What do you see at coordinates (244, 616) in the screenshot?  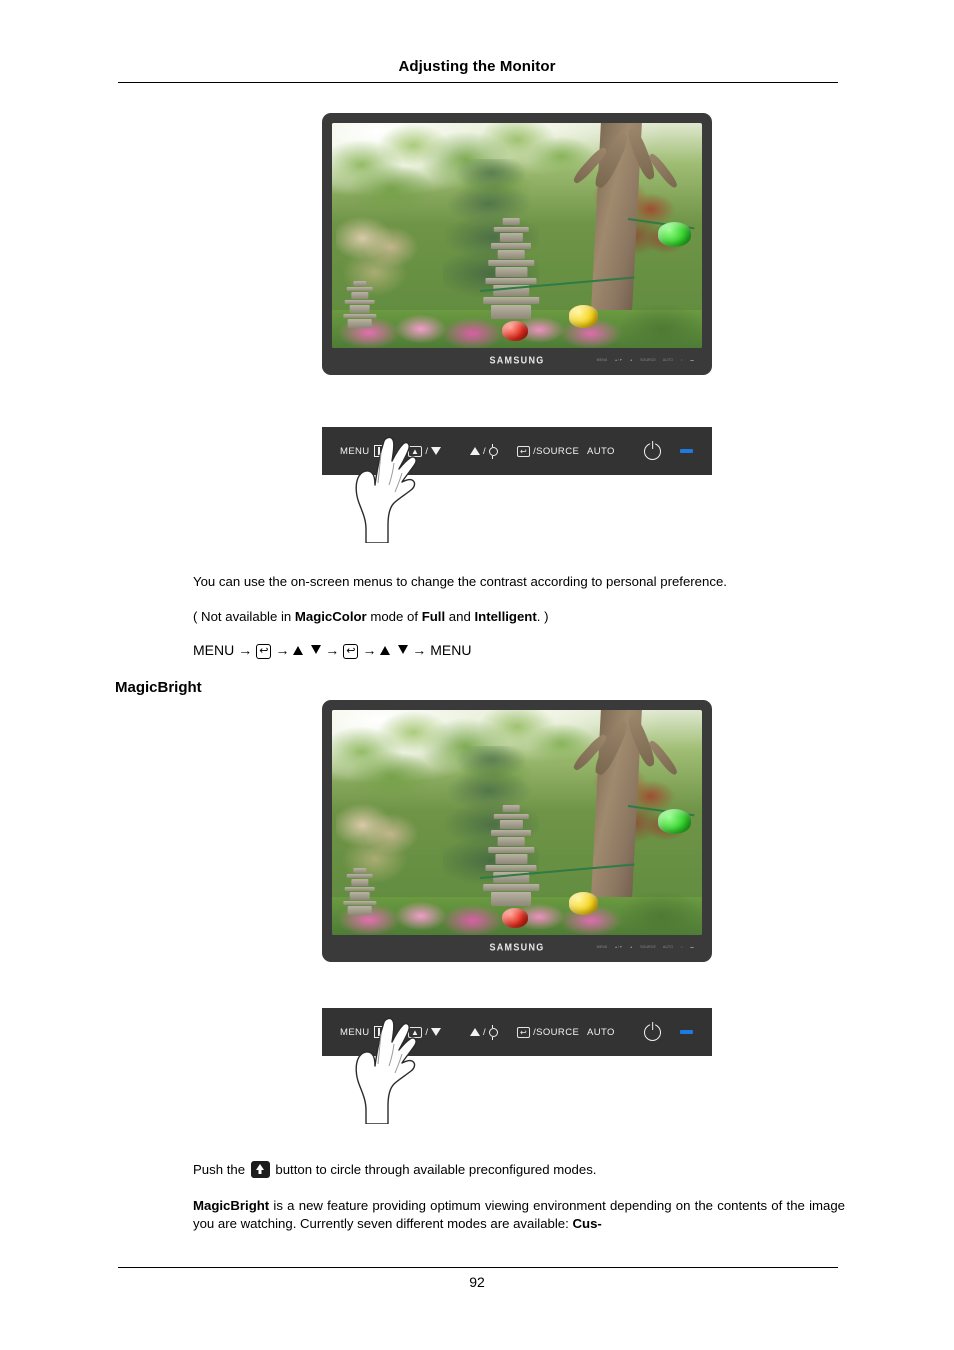 I see `note-prefix: ( Not available in` at bounding box center [244, 616].